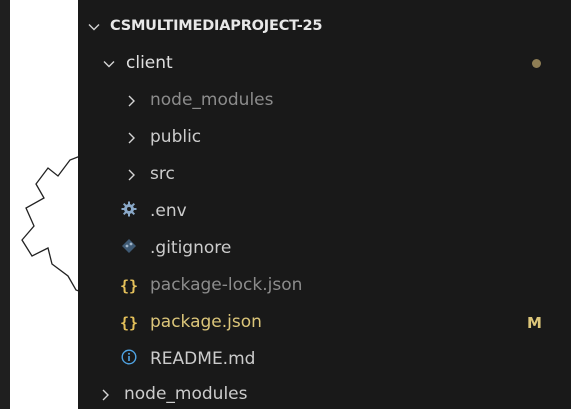 The width and height of the screenshot is (571, 413). What do you see at coordinates (203, 359) in the screenshot?
I see `tree-item-label: README.md` at bounding box center [203, 359].